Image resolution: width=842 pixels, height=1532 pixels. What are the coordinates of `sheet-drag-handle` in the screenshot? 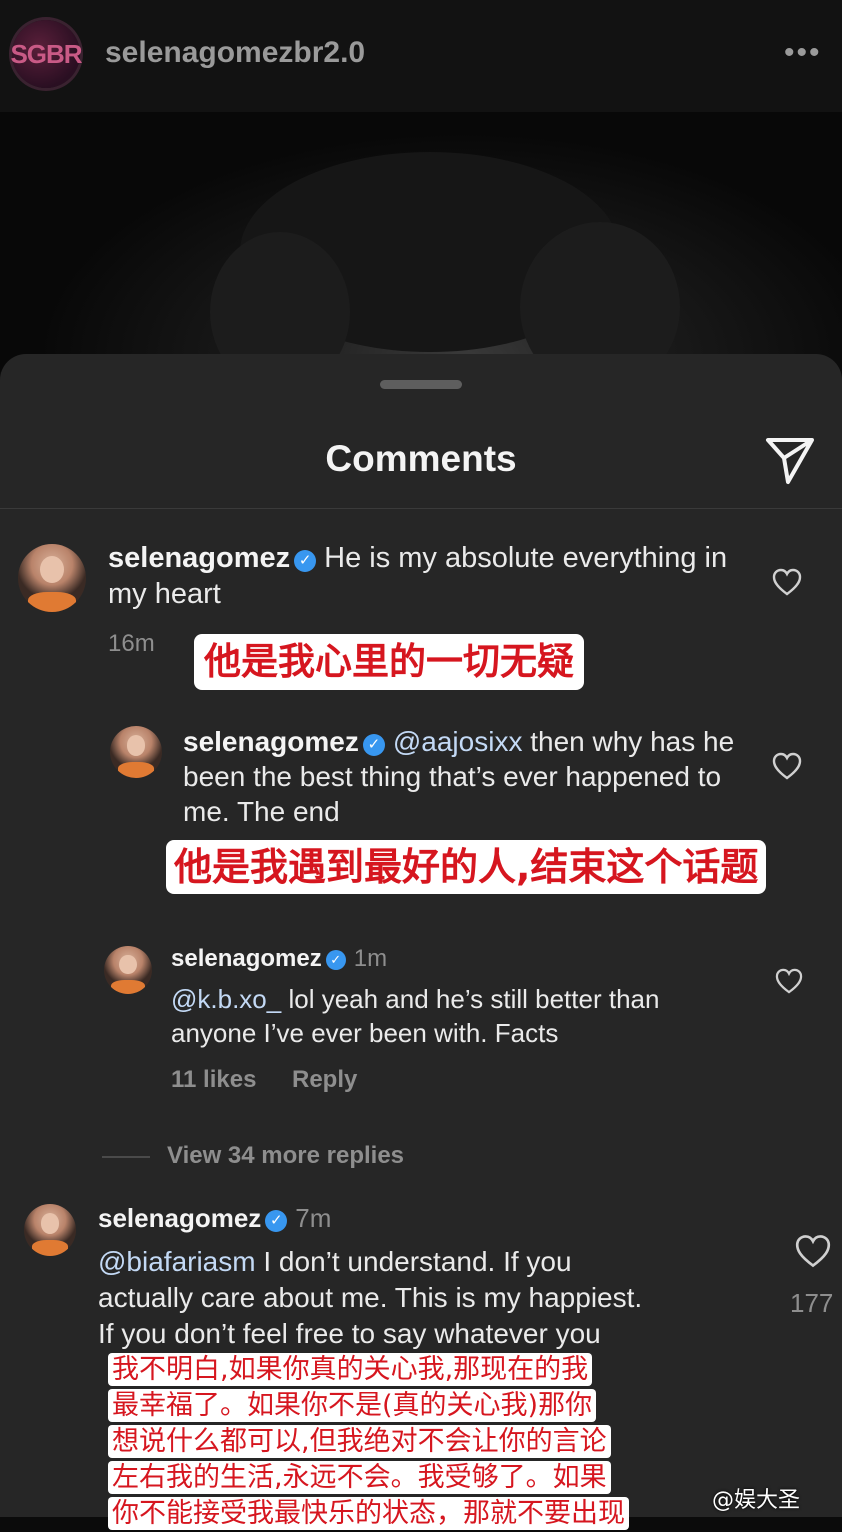 It's located at (421, 384).